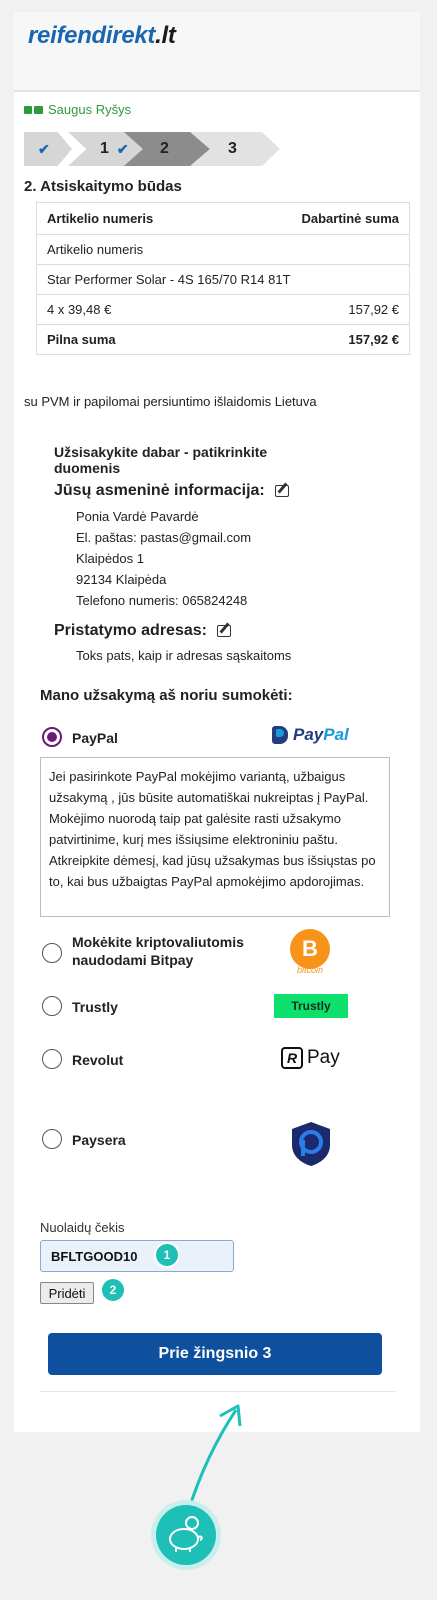 The height and width of the screenshot is (1600, 437). What do you see at coordinates (82, 1227) in the screenshot?
I see `coupon-label: Nuolaidų čekis` at bounding box center [82, 1227].